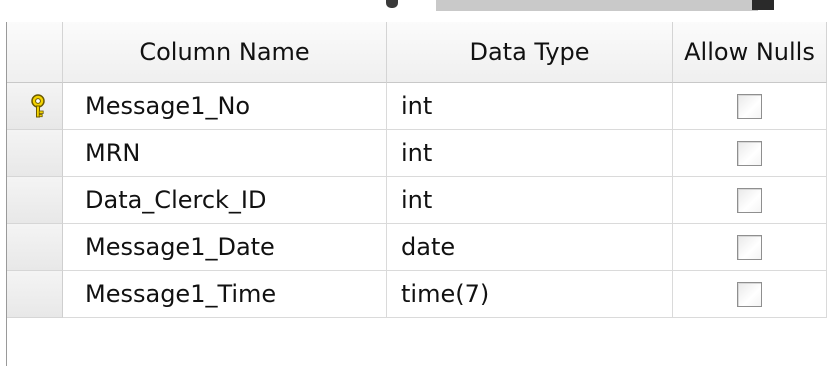 The height and width of the screenshot is (366, 832). Describe the element at coordinates (750, 52) in the screenshot. I see `allow-nulls-header: Allow Nulls` at that location.